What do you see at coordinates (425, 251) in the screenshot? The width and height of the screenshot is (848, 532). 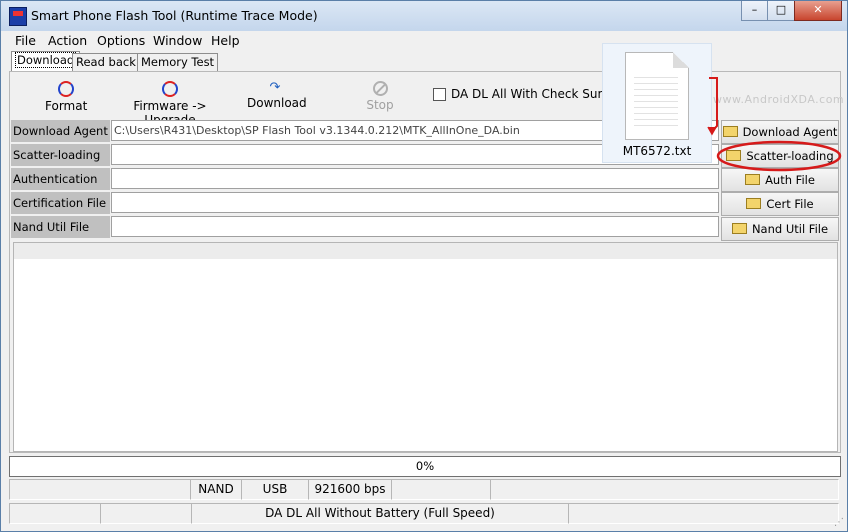 I see `log-header-stripe` at bounding box center [425, 251].